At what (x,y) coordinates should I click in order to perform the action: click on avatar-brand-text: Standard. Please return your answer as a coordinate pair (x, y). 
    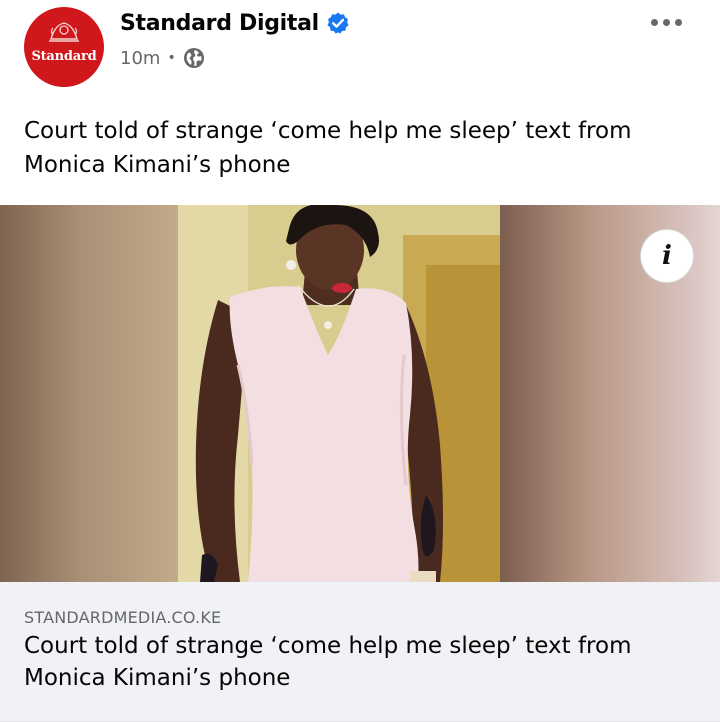
    Looking at the image, I should click on (64, 56).